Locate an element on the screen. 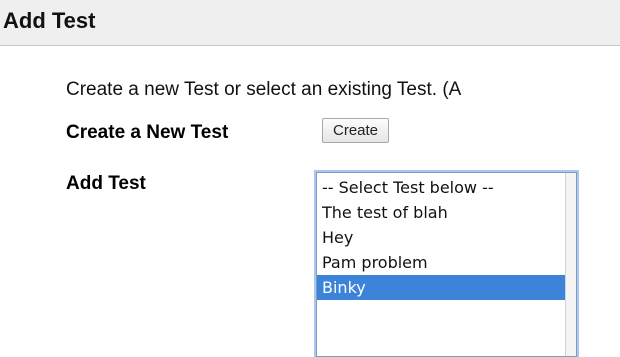  create-test-label: Create a New Test is located at coordinates (147, 132).